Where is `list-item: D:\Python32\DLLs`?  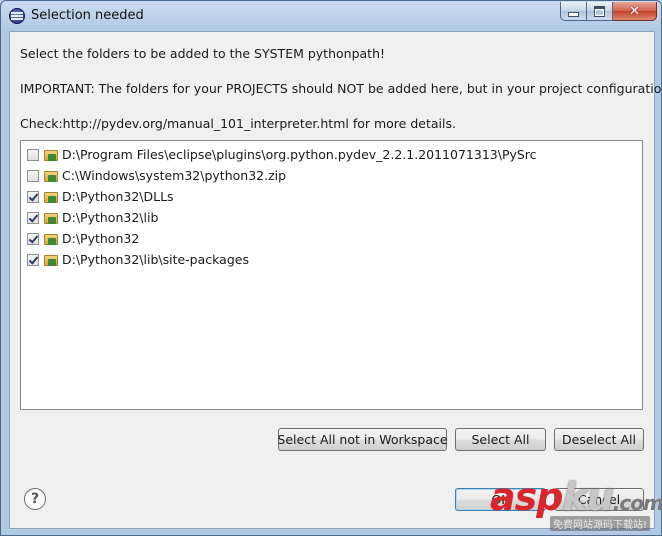
list-item: D:\Python32\DLLs is located at coordinates (100, 196).